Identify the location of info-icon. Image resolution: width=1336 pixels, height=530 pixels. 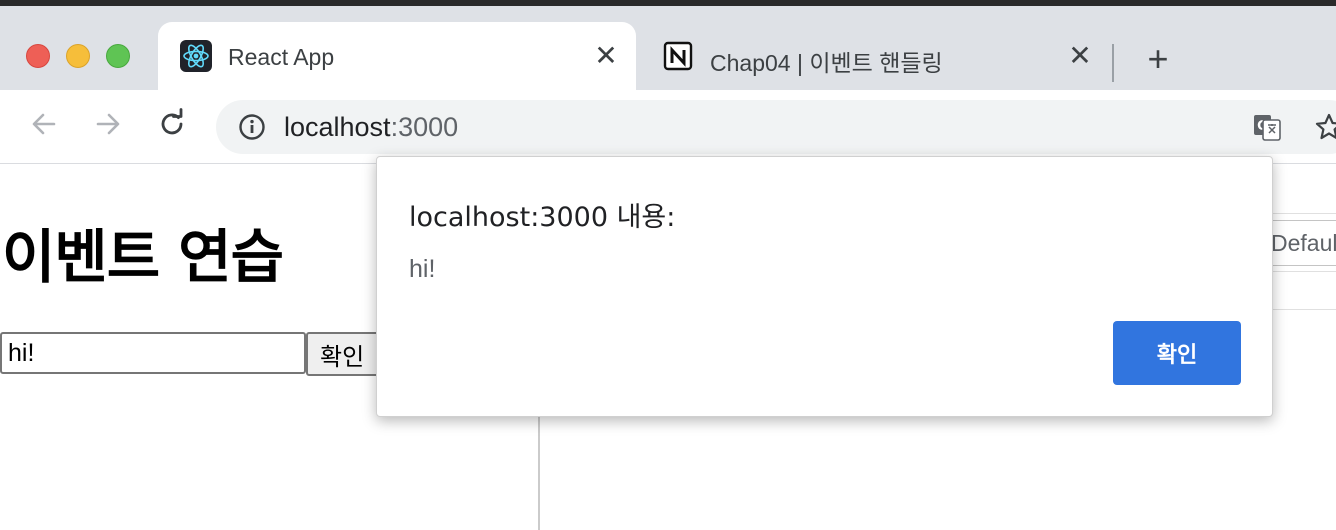
(252, 127).